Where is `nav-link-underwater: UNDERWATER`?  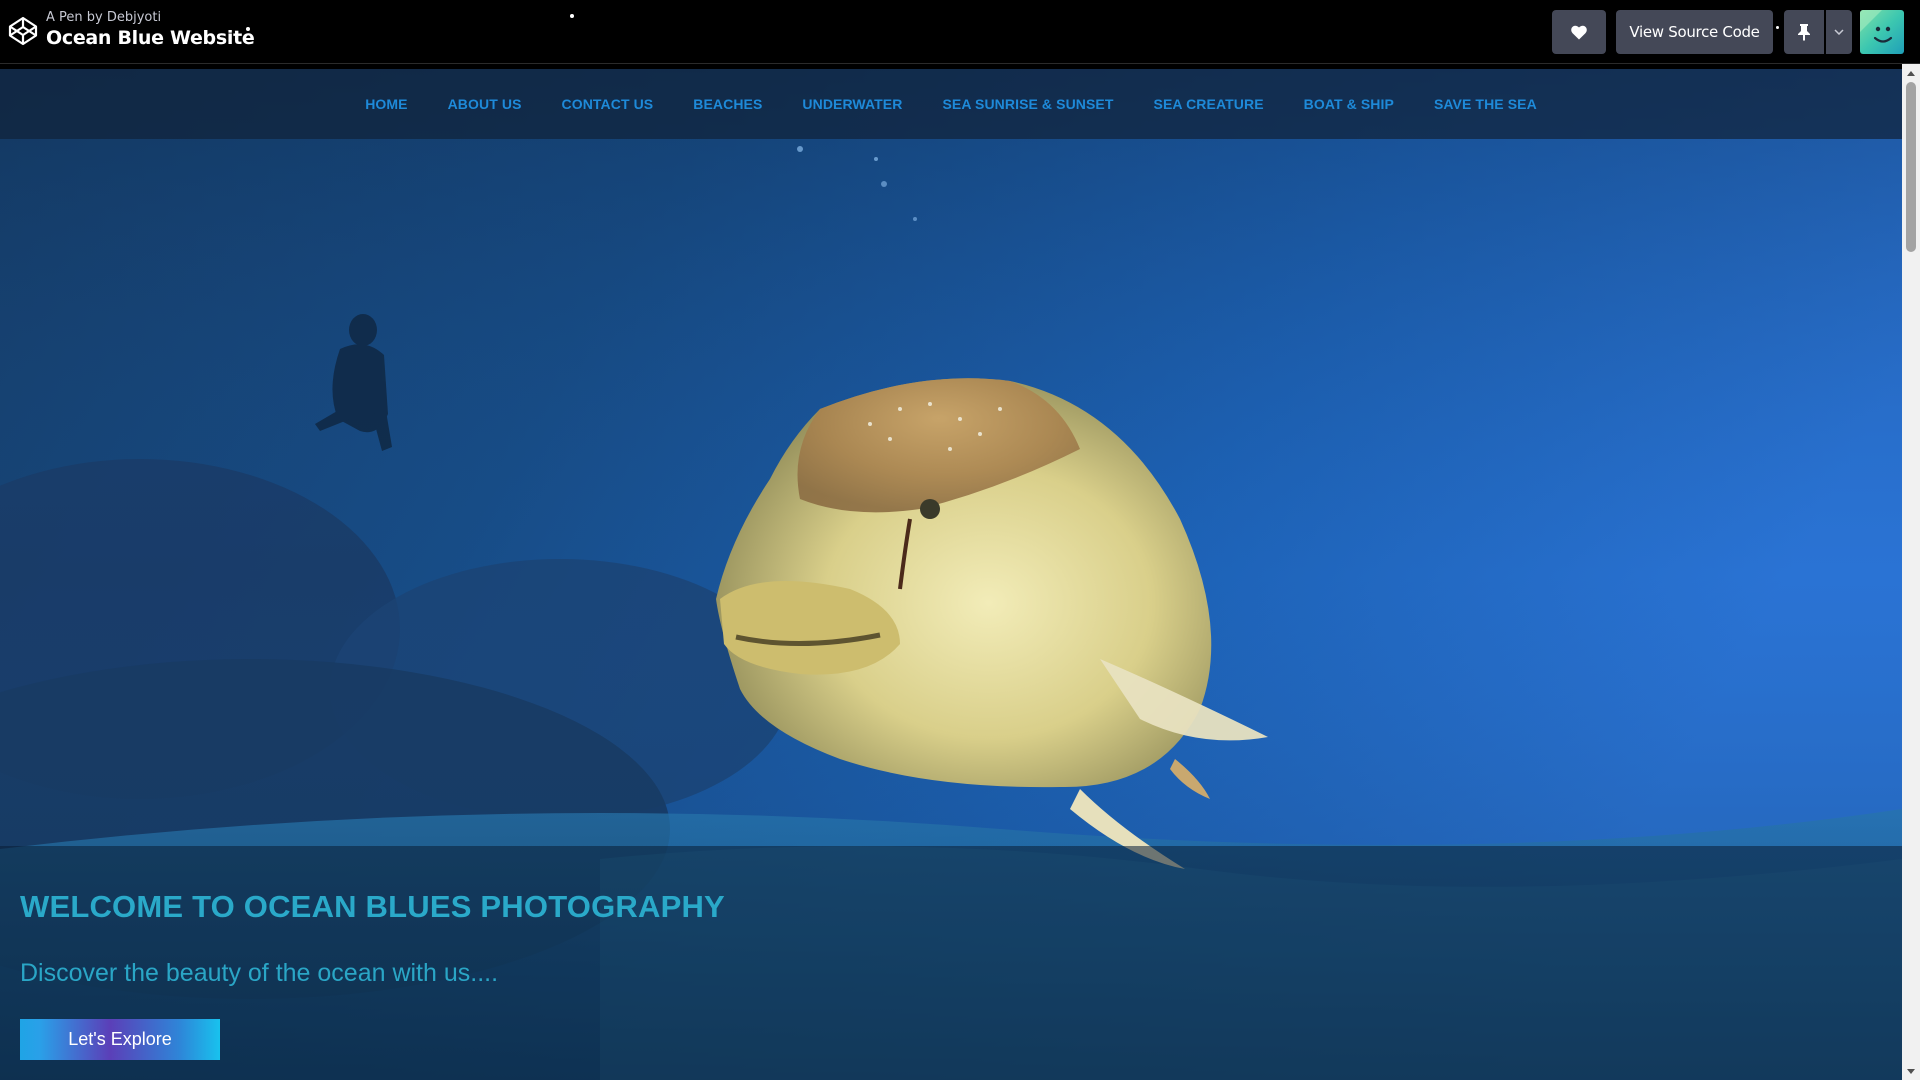 nav-link-underwater: UNDERWATER is located at coordinates (852, 104).